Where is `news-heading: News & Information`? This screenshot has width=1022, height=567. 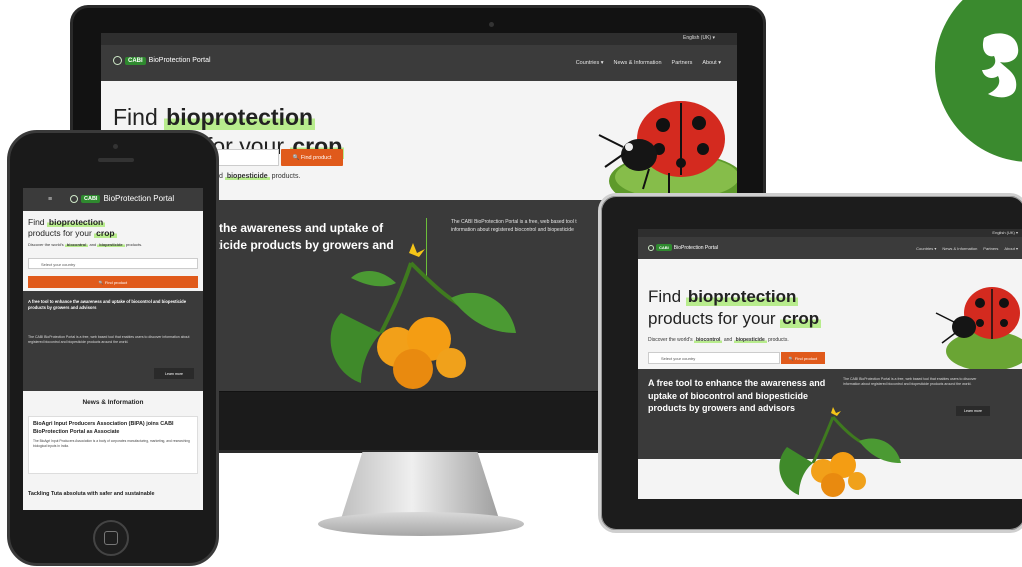 news-heading: News & Information is located at coordinates (113, 402).